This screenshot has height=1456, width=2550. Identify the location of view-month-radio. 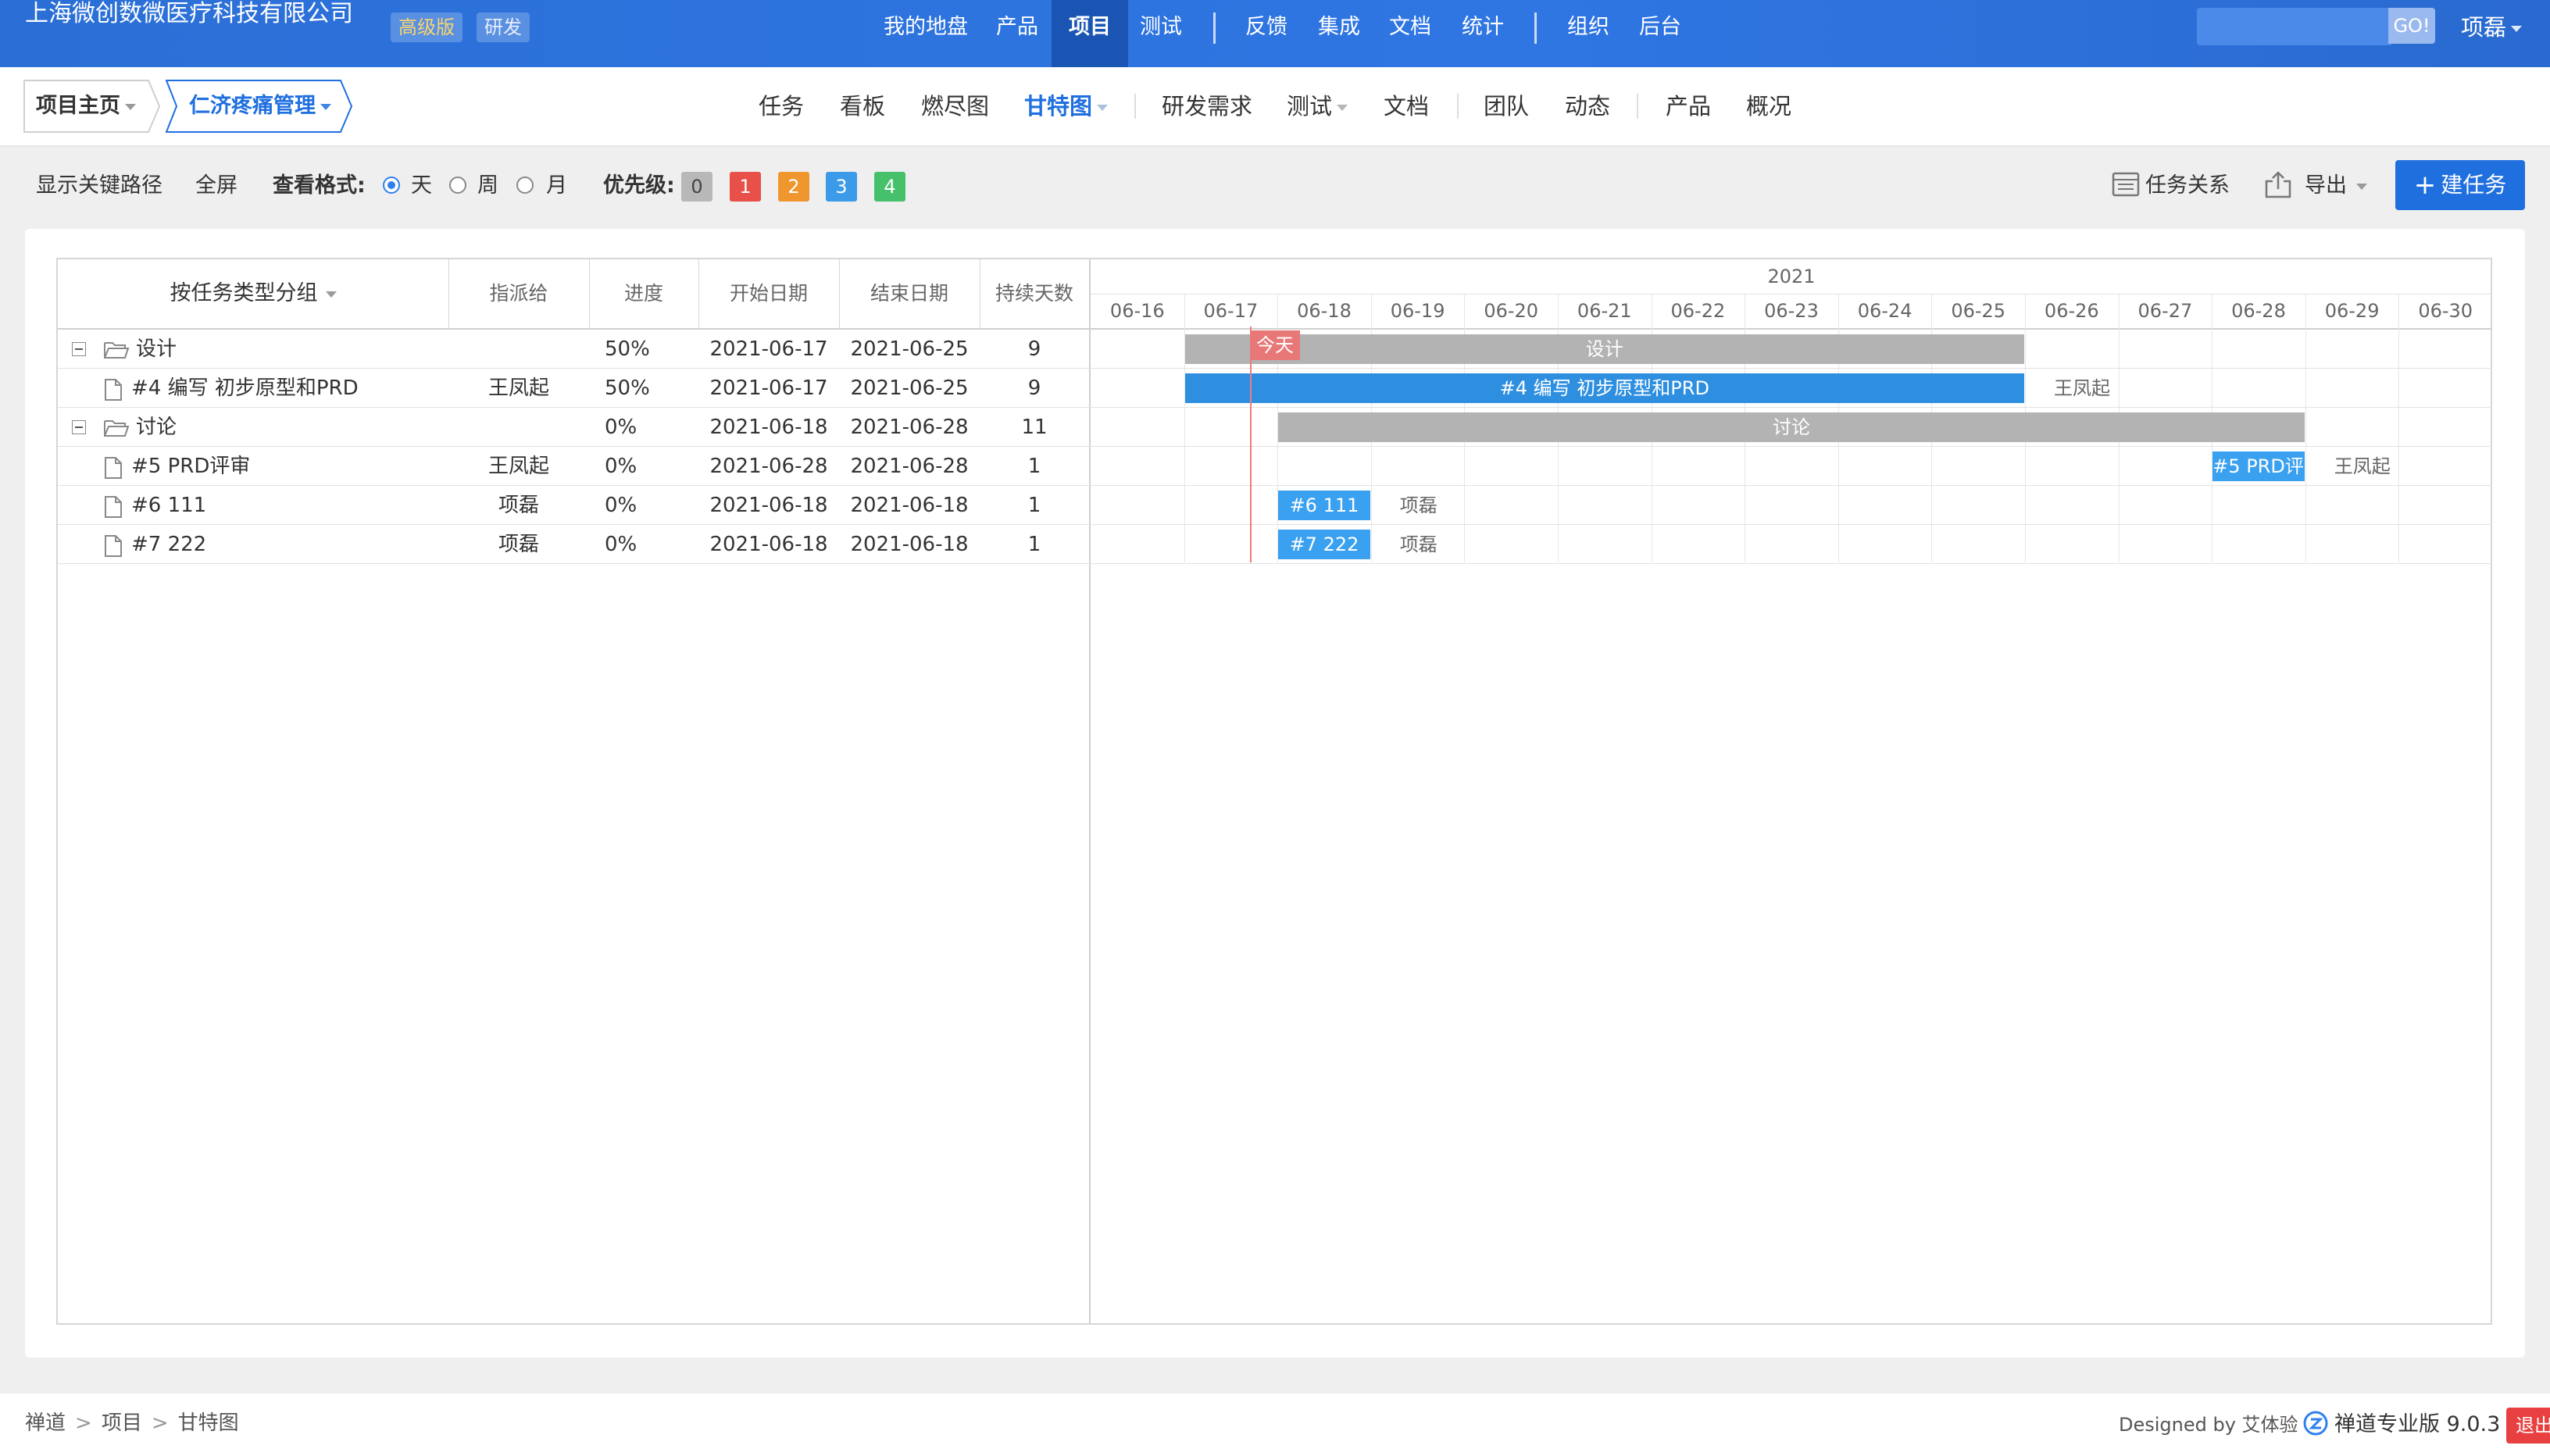
(525, 185).